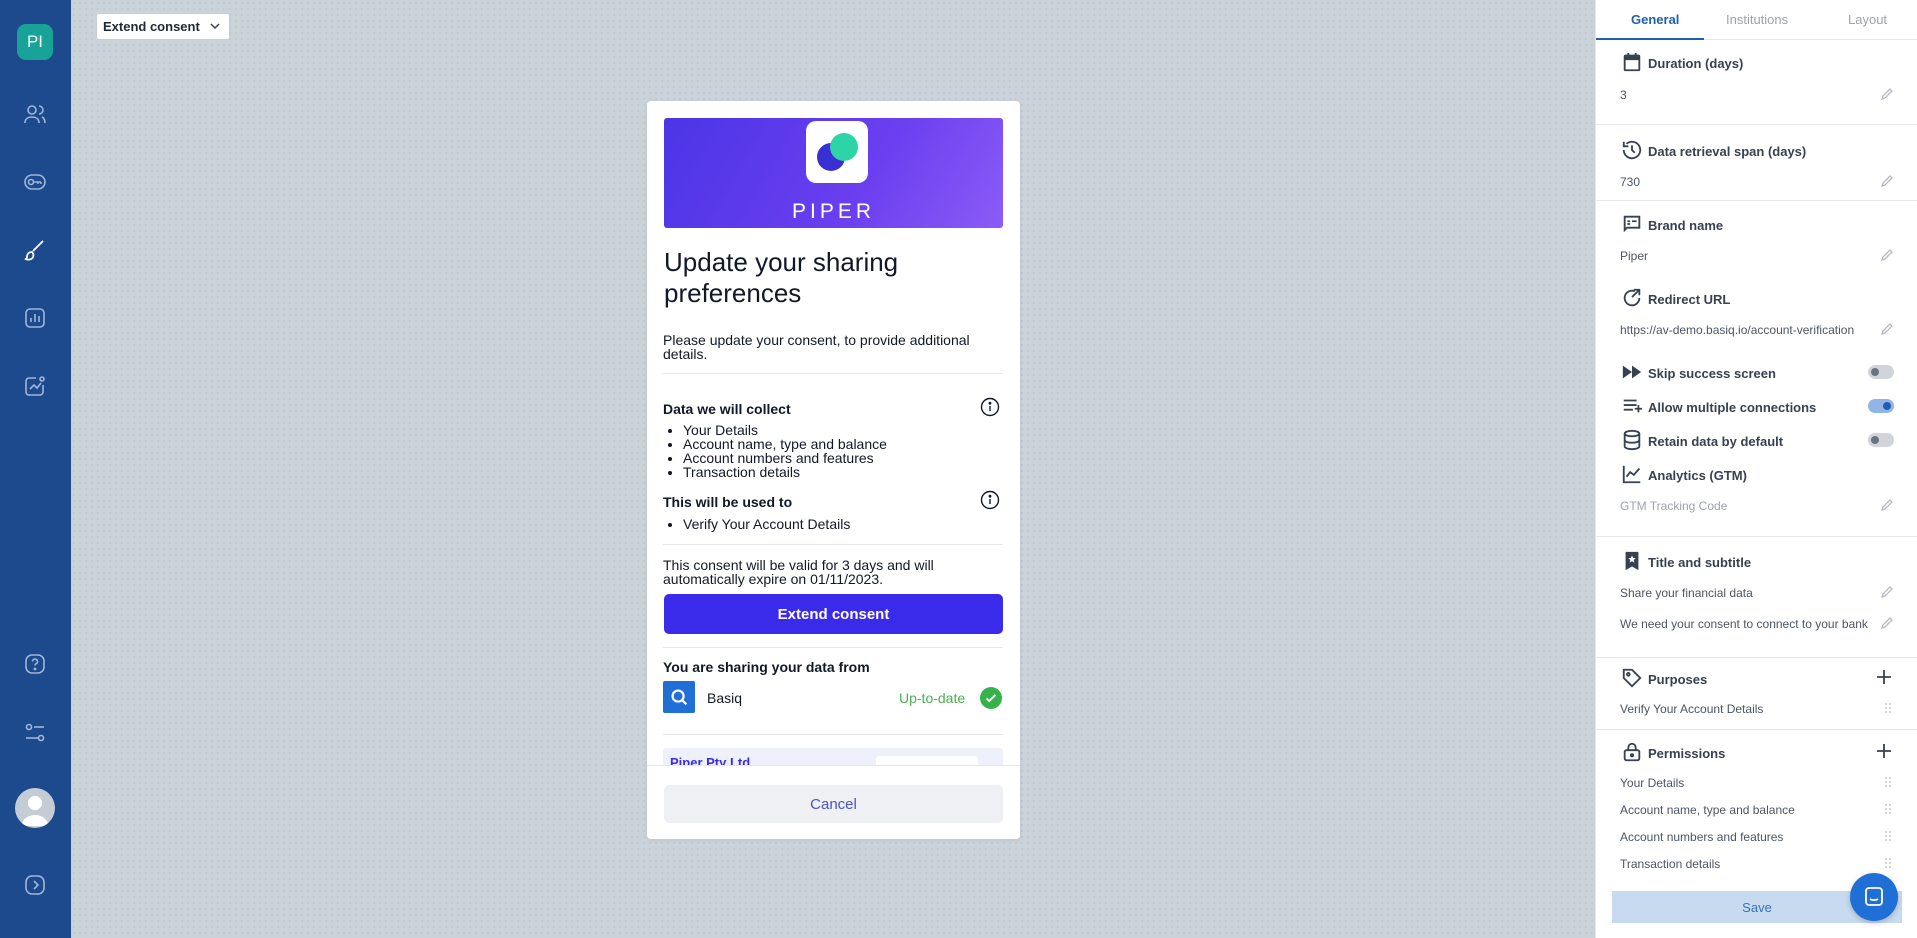  What do you see at coordinates (1632, 372) in the screenshot?
I see `fast-forward-icon` at bounding box center [1632, 372].